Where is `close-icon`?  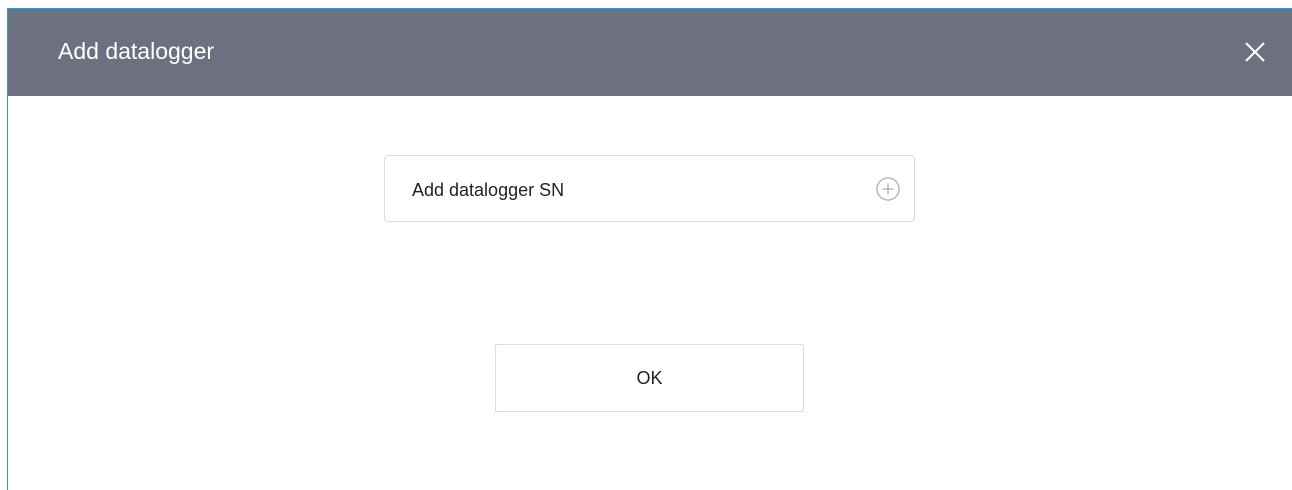 close-icon is located at coordinates (1255, 52).